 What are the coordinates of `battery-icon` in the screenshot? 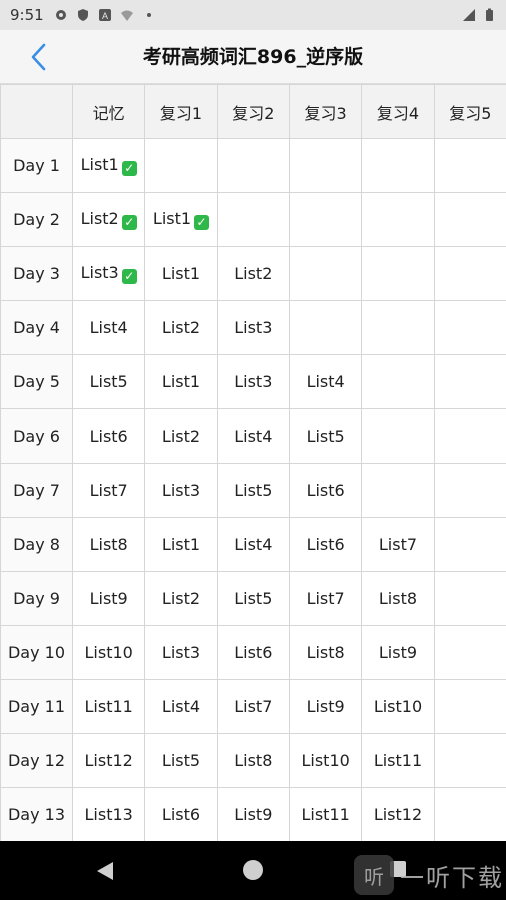 It's located at (489, 14).